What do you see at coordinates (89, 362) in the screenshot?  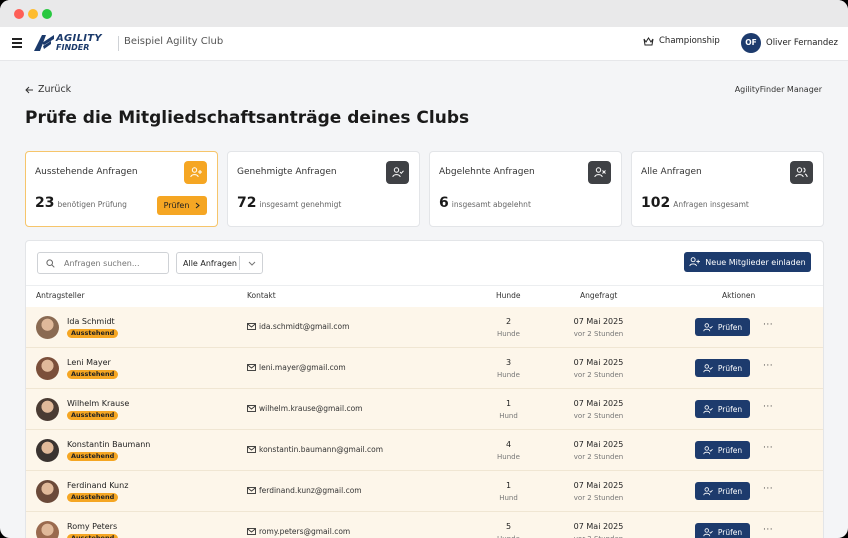 I see `applicant-name: Leni Mayer` at bounding box center [89, 362].